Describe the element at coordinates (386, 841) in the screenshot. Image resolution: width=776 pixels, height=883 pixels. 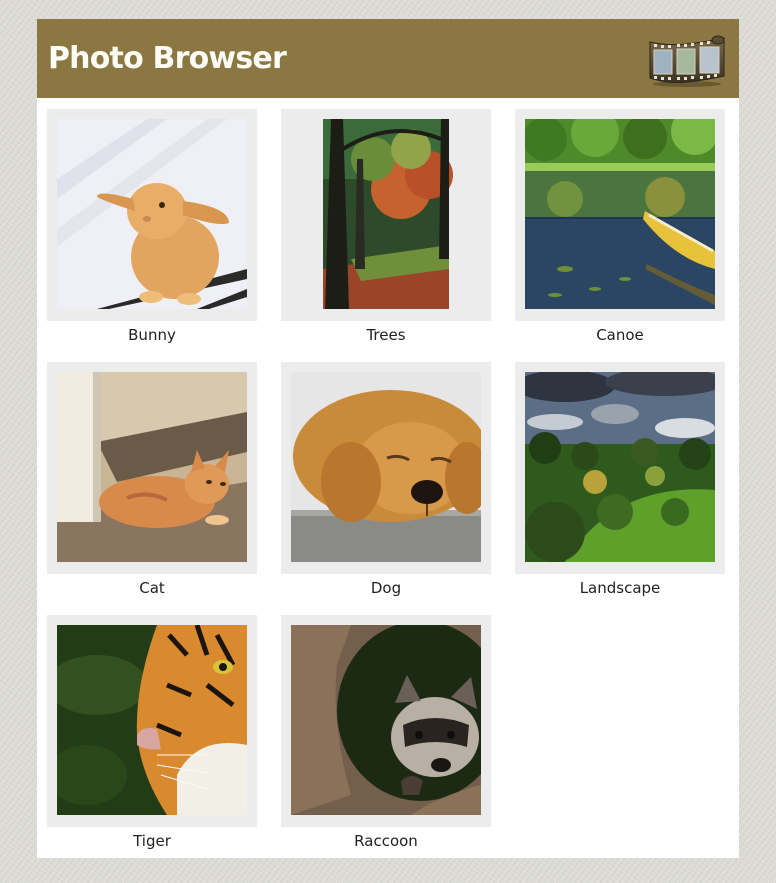
I see `photo-caption: Raccoon` at that location.